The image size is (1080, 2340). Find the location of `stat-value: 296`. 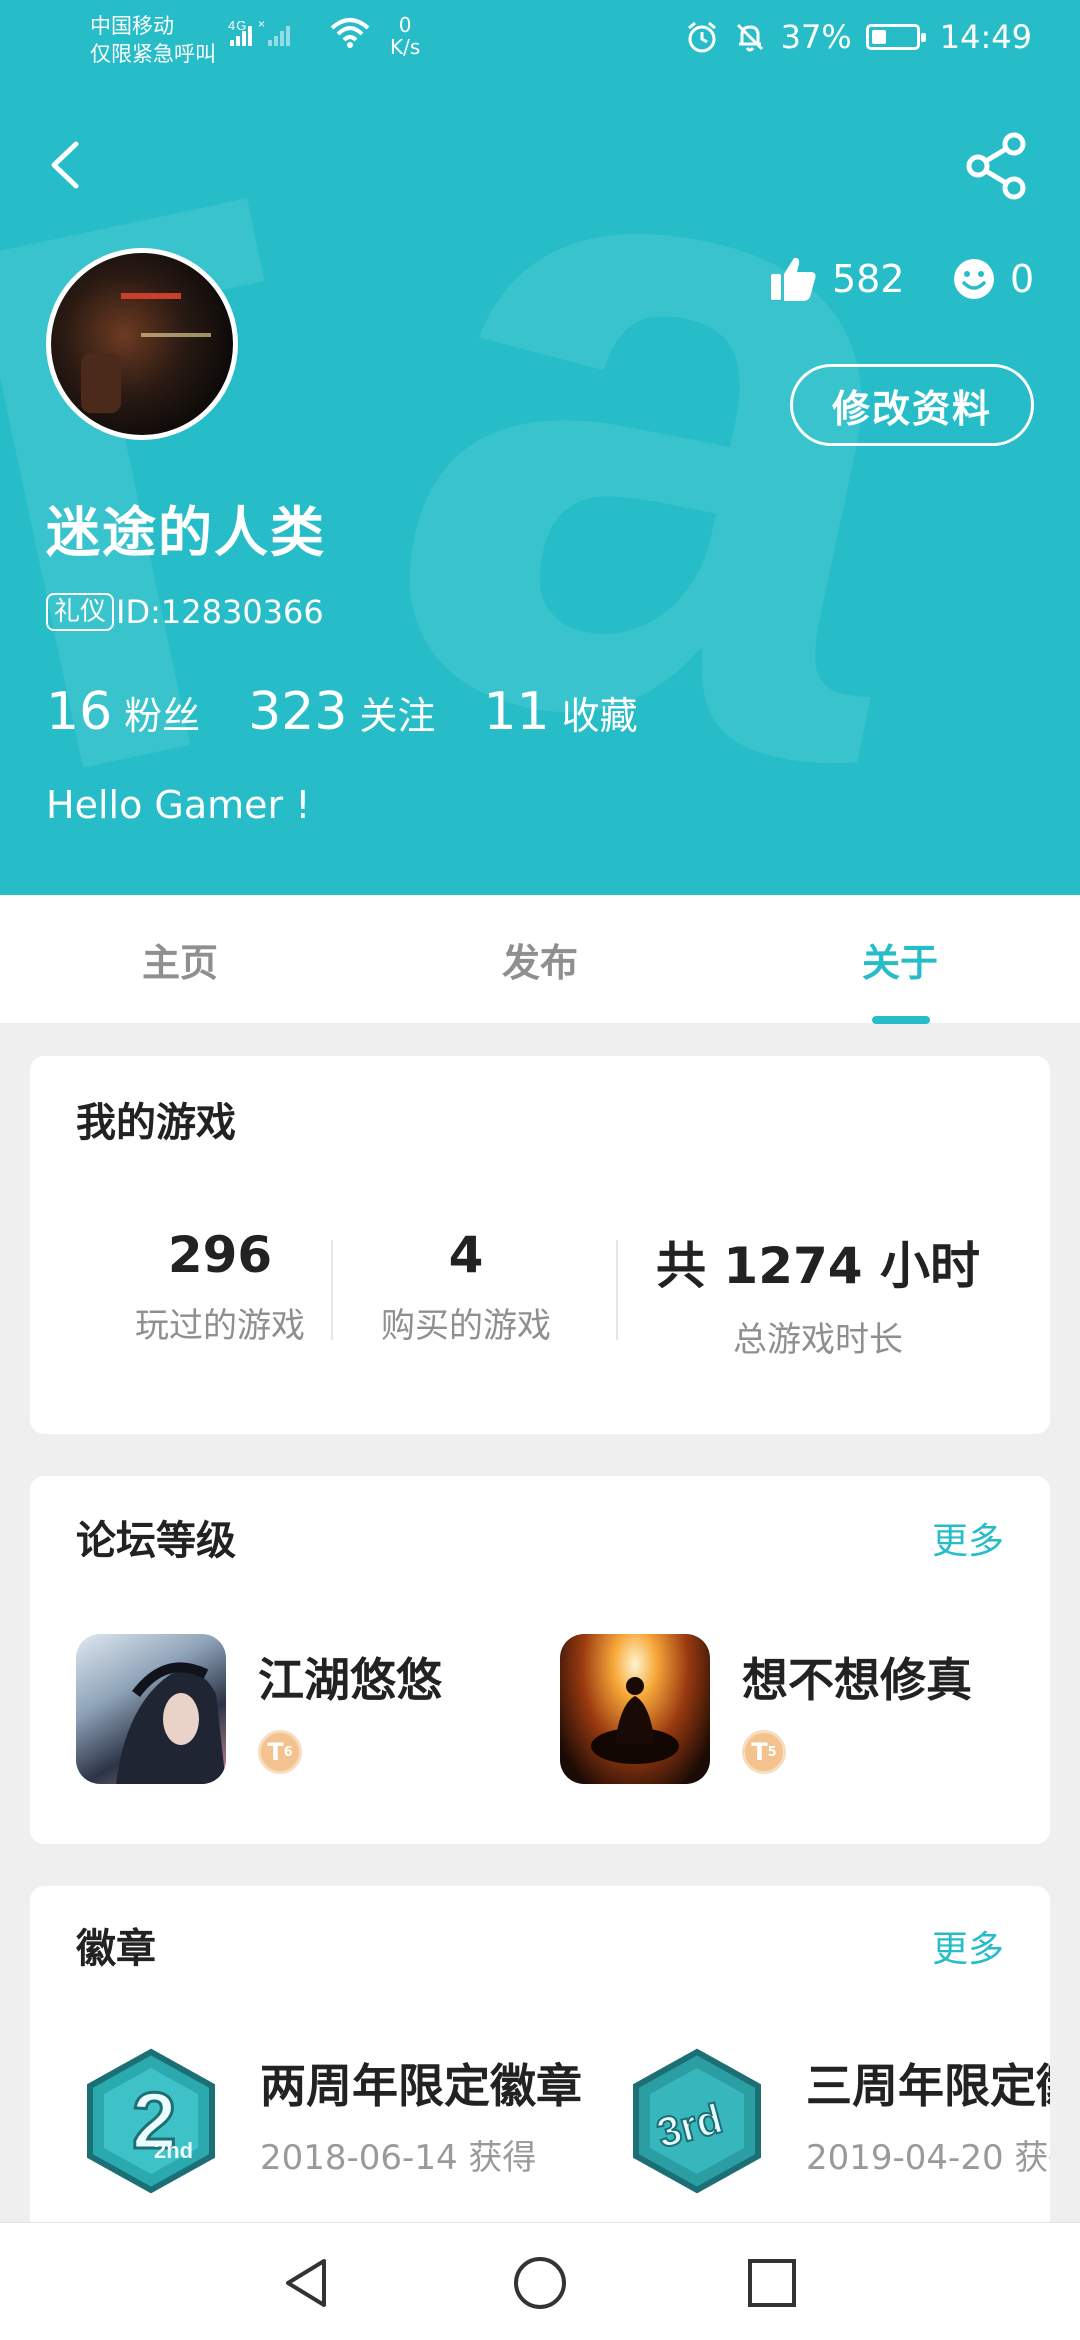

stat-value: 296 is located at coordinates (220, 1255).